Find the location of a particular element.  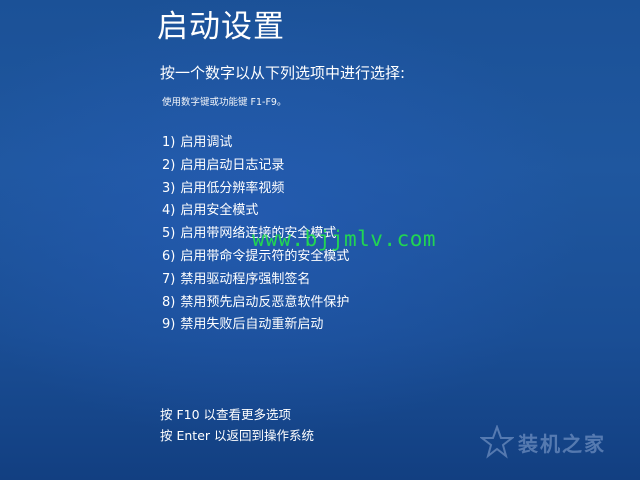

option-number: 5) is located at coordinates (169, 234).